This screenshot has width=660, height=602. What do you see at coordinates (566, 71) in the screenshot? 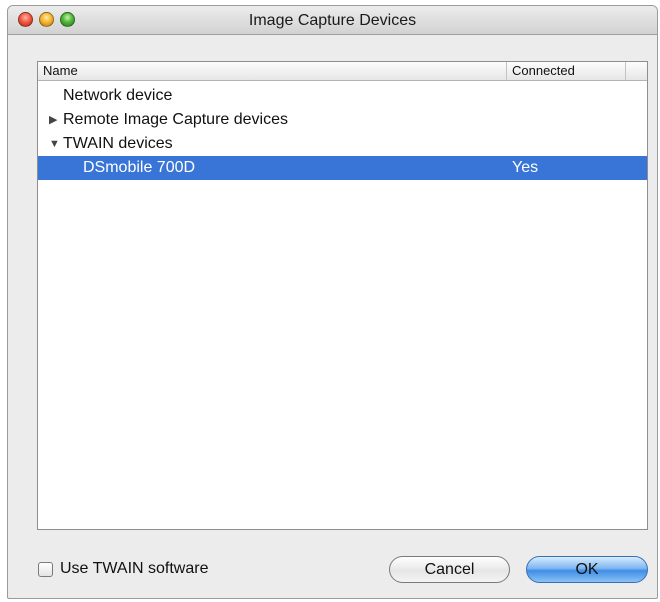
I see `column-header-connected: Connected` at bounding box center [566, 71].